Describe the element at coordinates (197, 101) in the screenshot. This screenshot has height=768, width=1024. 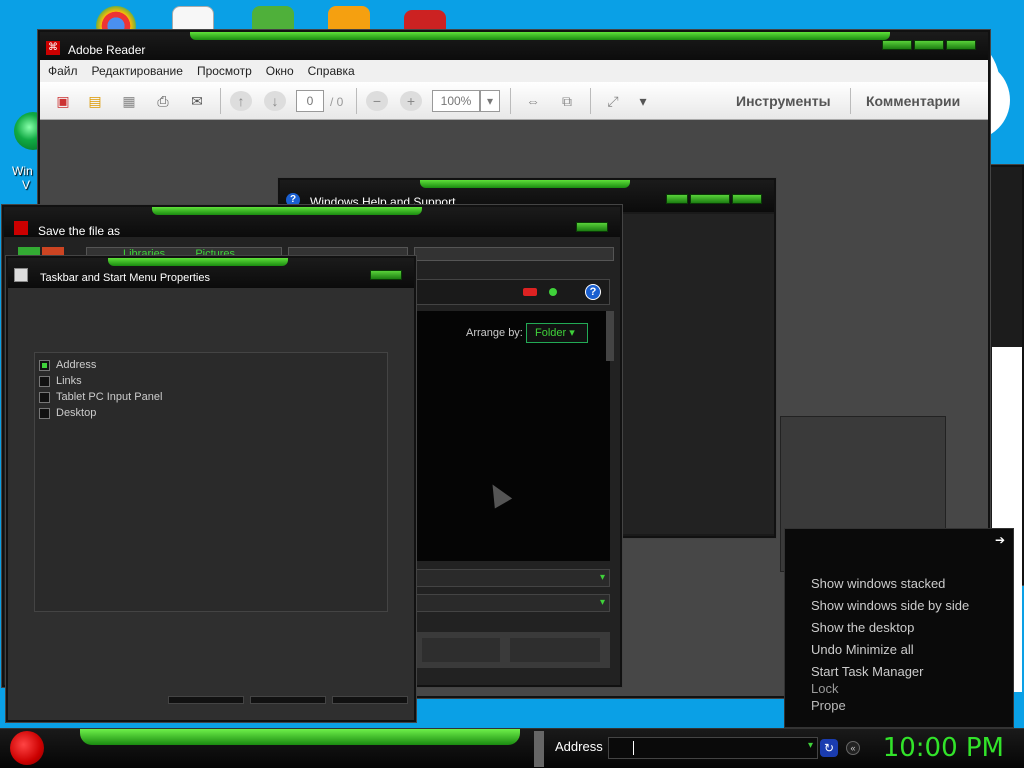
I see `email-icon: ✉` at that location.